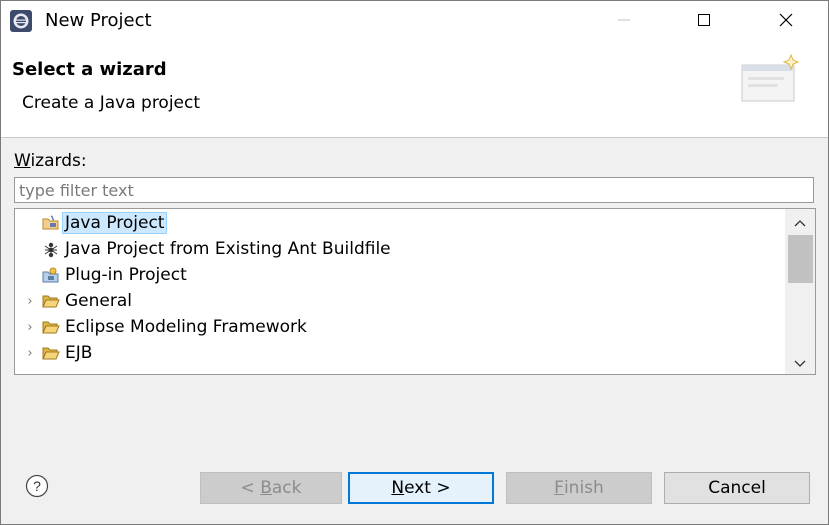 This screenshot has height=525, width=829. Describe the element at coordinates (228, 249) in the screenshot. I see `tree-item-label: Java Project from Existing Ant Buildfile` at that location.